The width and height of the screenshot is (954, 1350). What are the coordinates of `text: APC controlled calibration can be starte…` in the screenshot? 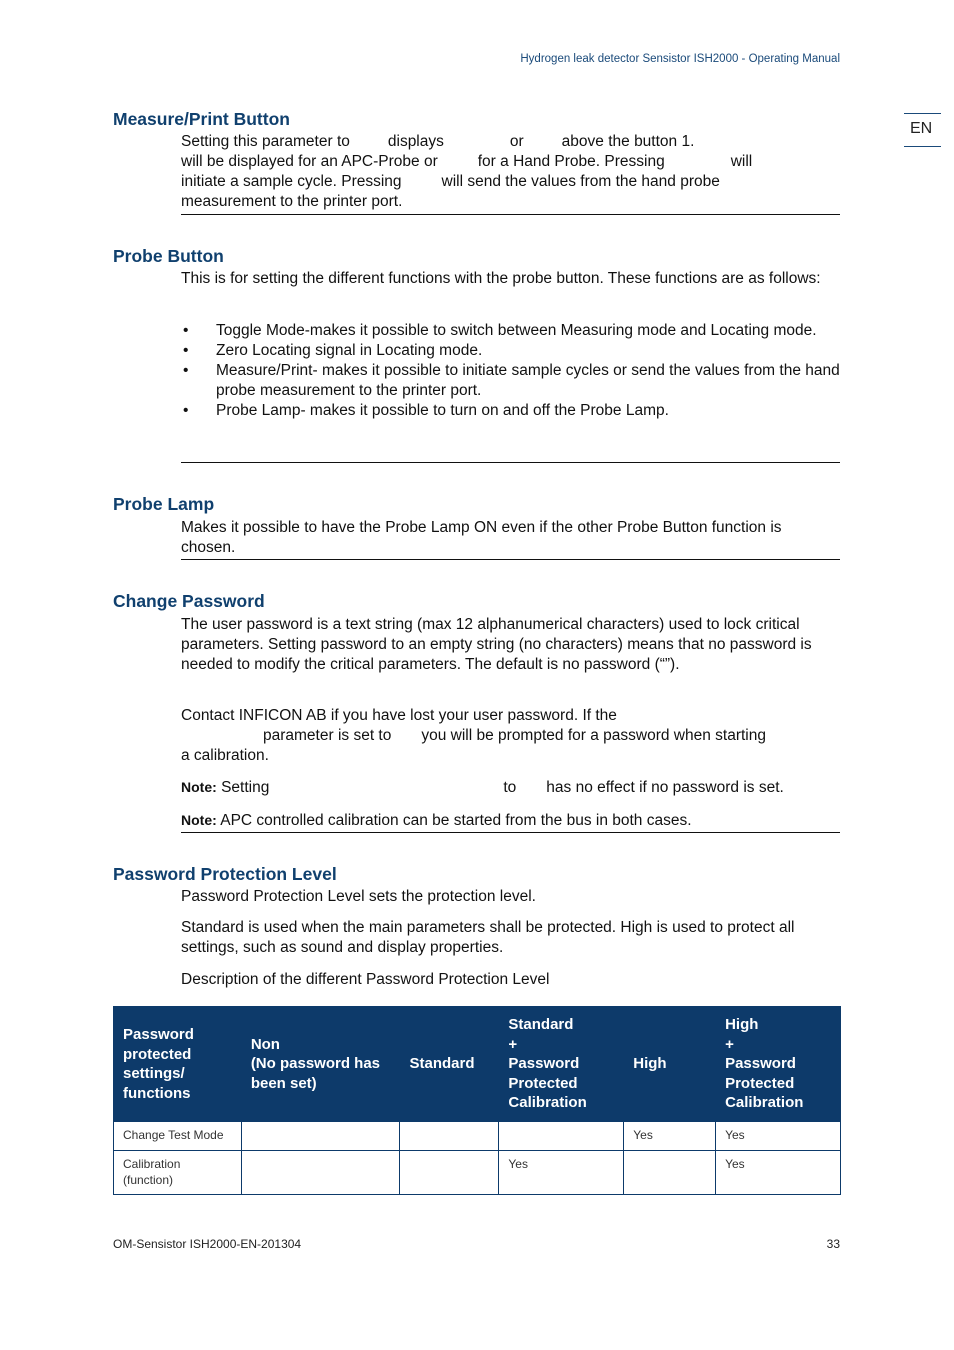 It's located at (456, 820).